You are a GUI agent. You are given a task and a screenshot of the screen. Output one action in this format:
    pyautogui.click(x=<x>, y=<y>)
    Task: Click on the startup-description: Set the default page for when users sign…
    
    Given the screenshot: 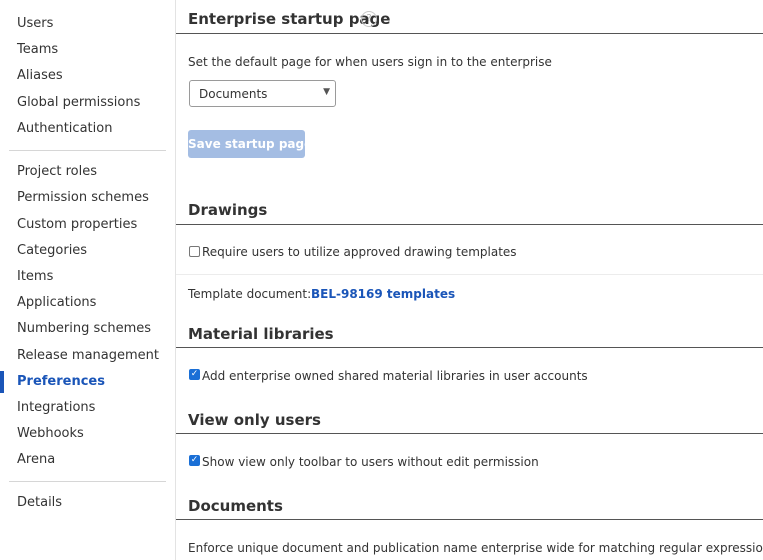 What is the action you would take?
    pyautogui.click(x=370, y=62)
    